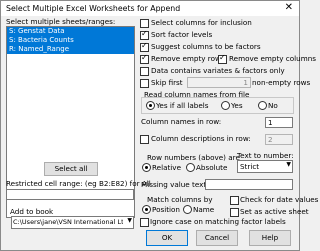 The height and width of the screenshot is (251, 320). I want to click on check-date-label: Check for date values, so click(279, 199).